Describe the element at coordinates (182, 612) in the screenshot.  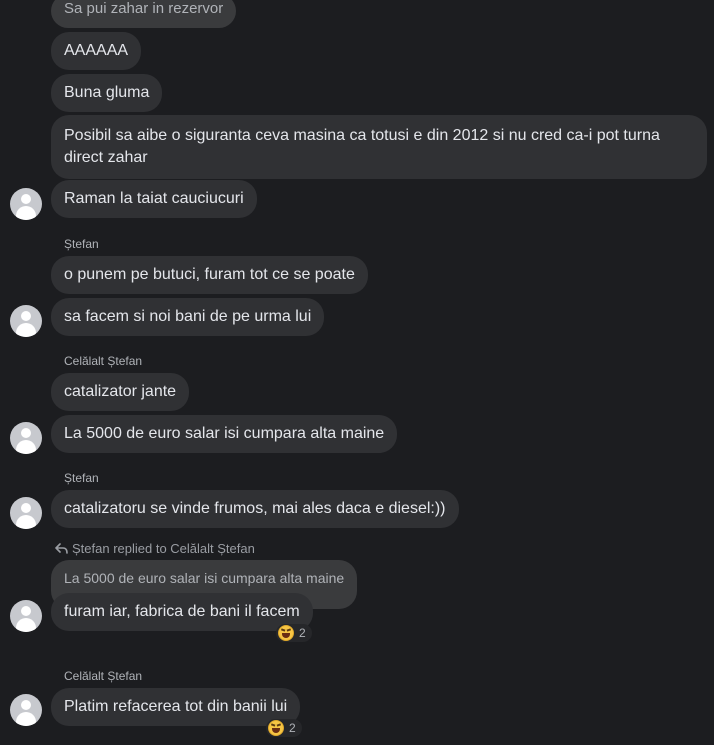
I see `message-bubble: furam iar, fabrica de bani il facem` at that location.